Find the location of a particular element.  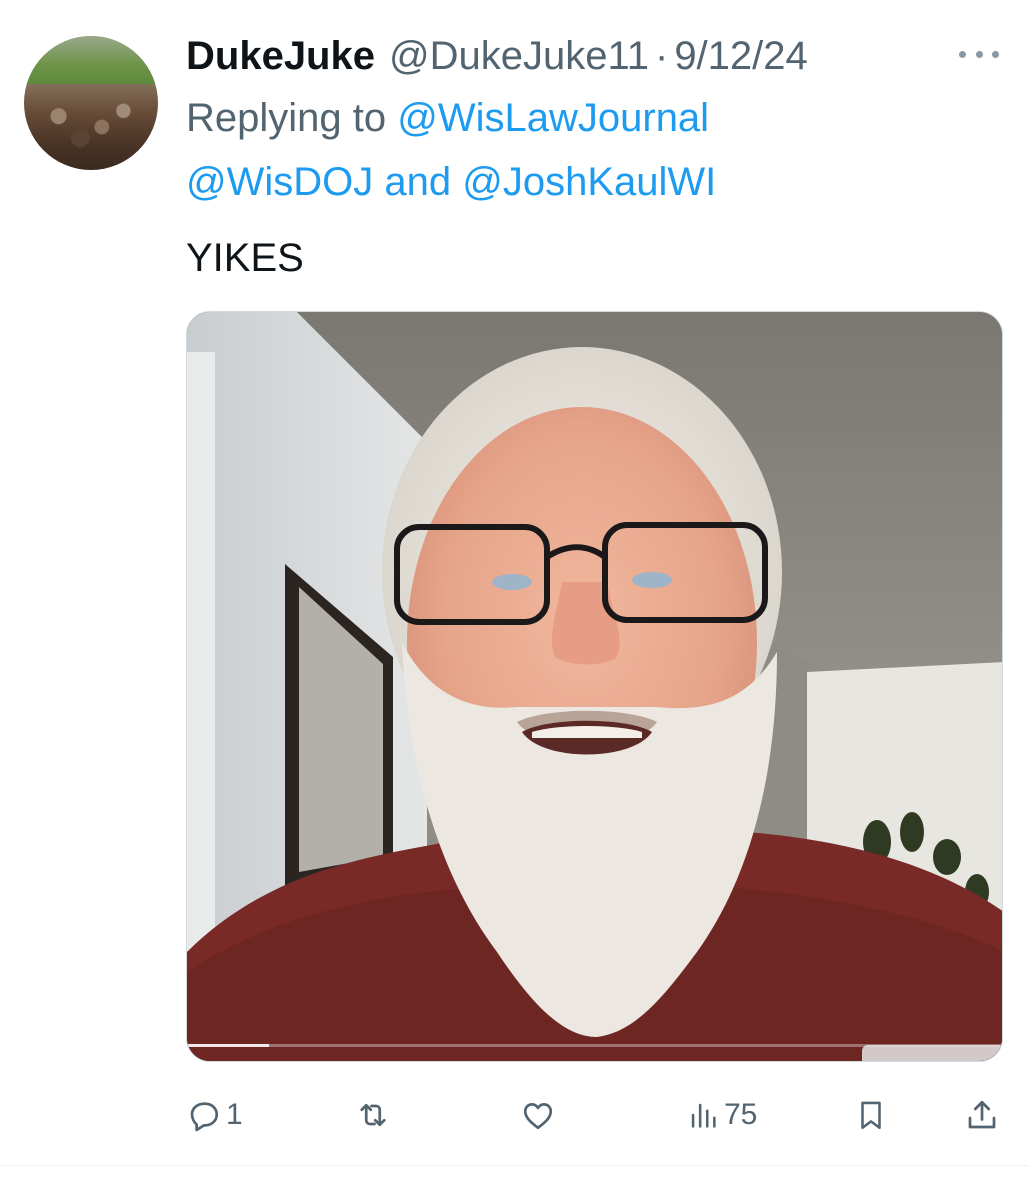

bookmark-icon is located at coordinates (871, 1115).